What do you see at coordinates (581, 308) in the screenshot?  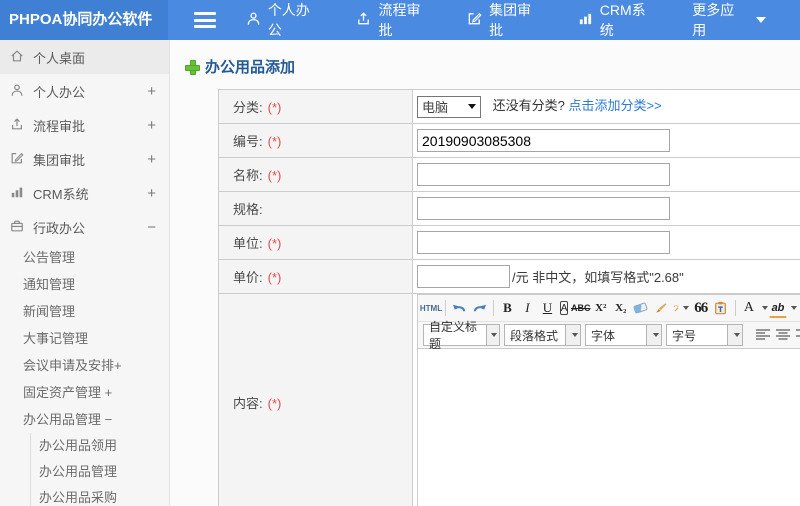 I see `strikethrough-button: ABC` at bounding box center [581, 308].